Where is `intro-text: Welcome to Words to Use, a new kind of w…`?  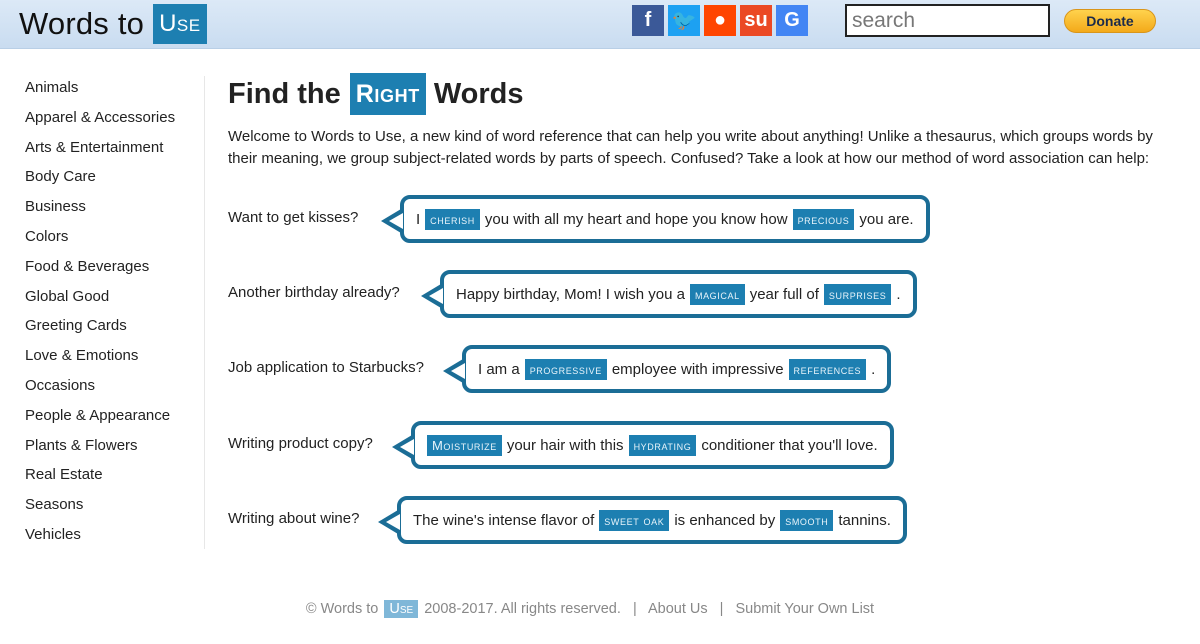
intro-text: Welcome to Words to Use, a new kind of w… is located at coordinates (690, 147).